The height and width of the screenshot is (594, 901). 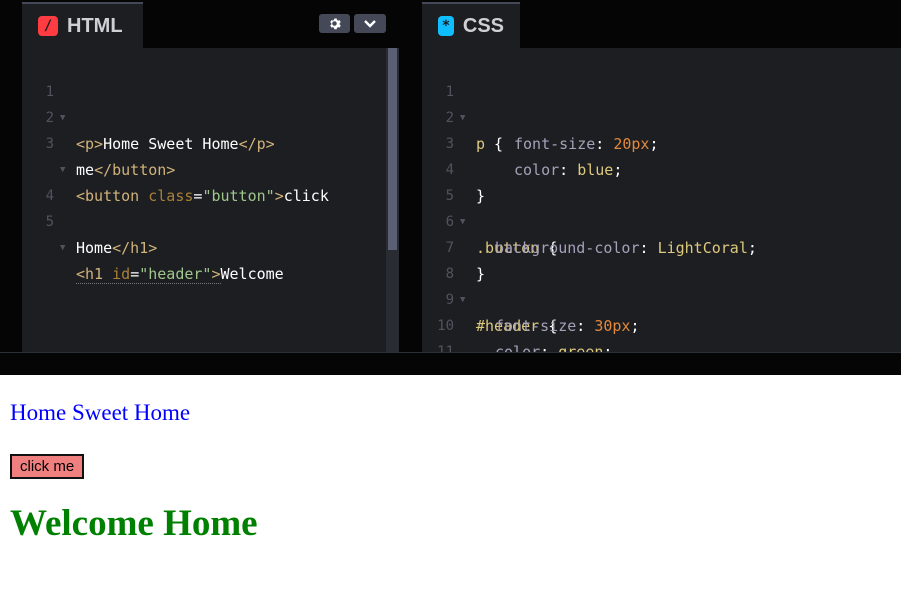 What do you see at coordinates (171, 144) in the screenshot?
I see `code-token: Home Sweet Home` at bounding box center [171, 144].